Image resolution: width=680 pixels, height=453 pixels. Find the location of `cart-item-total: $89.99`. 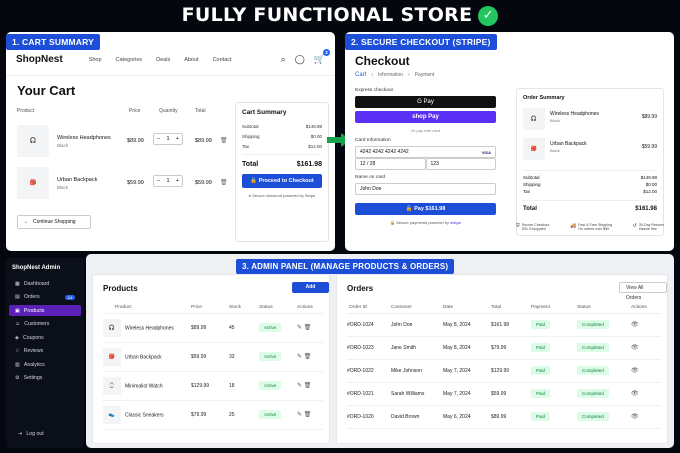

cart-item-total: $89.99 is located at coordinates (203, 141).